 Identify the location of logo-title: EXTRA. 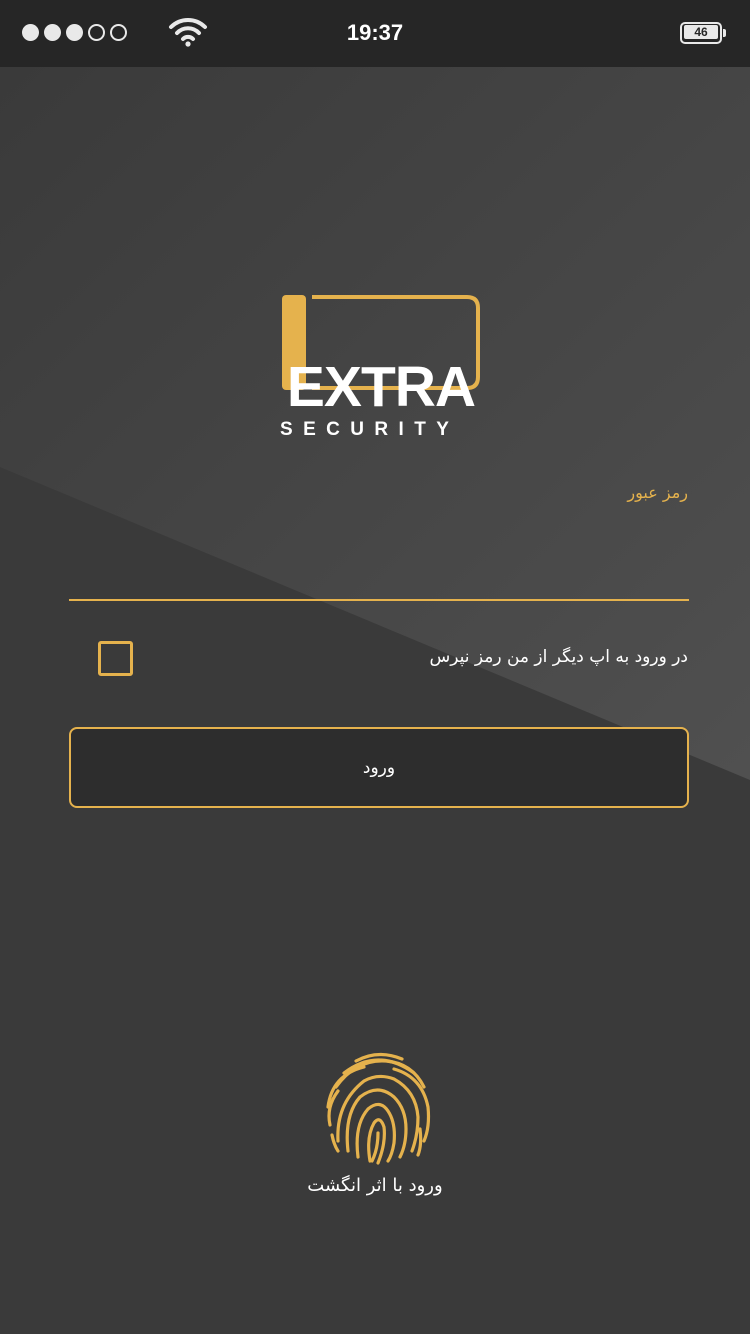
(381, 387).